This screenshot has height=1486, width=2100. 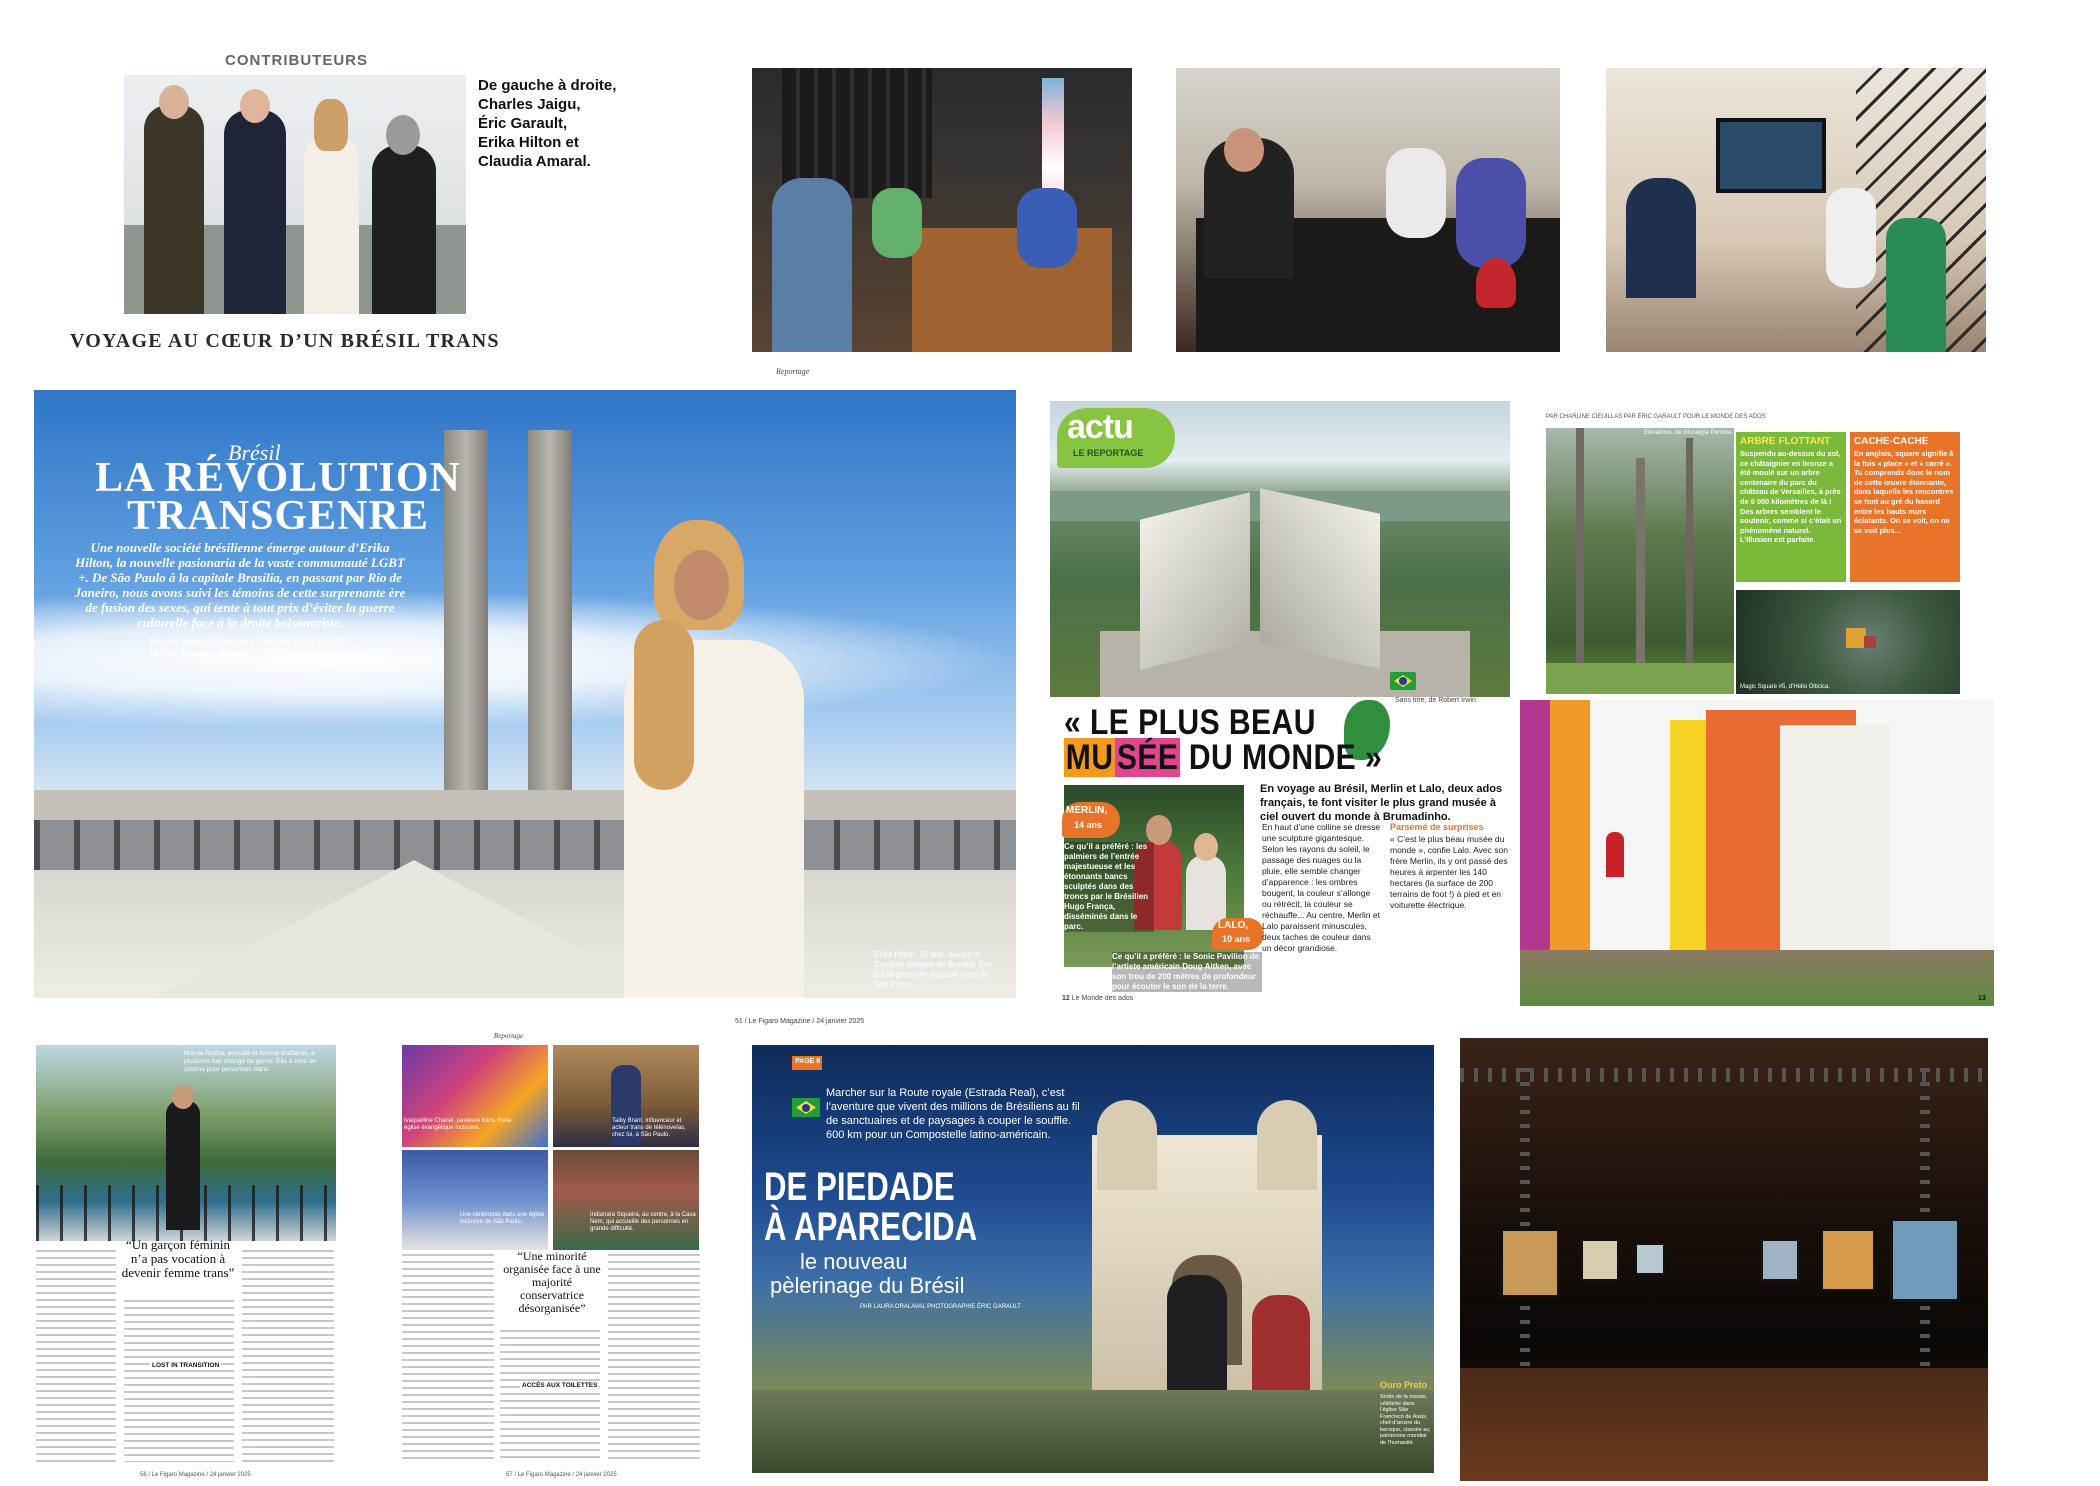 I want to click on actu-page-num-left: 12 Le Monde des ados, so click(x=1097, y=998).